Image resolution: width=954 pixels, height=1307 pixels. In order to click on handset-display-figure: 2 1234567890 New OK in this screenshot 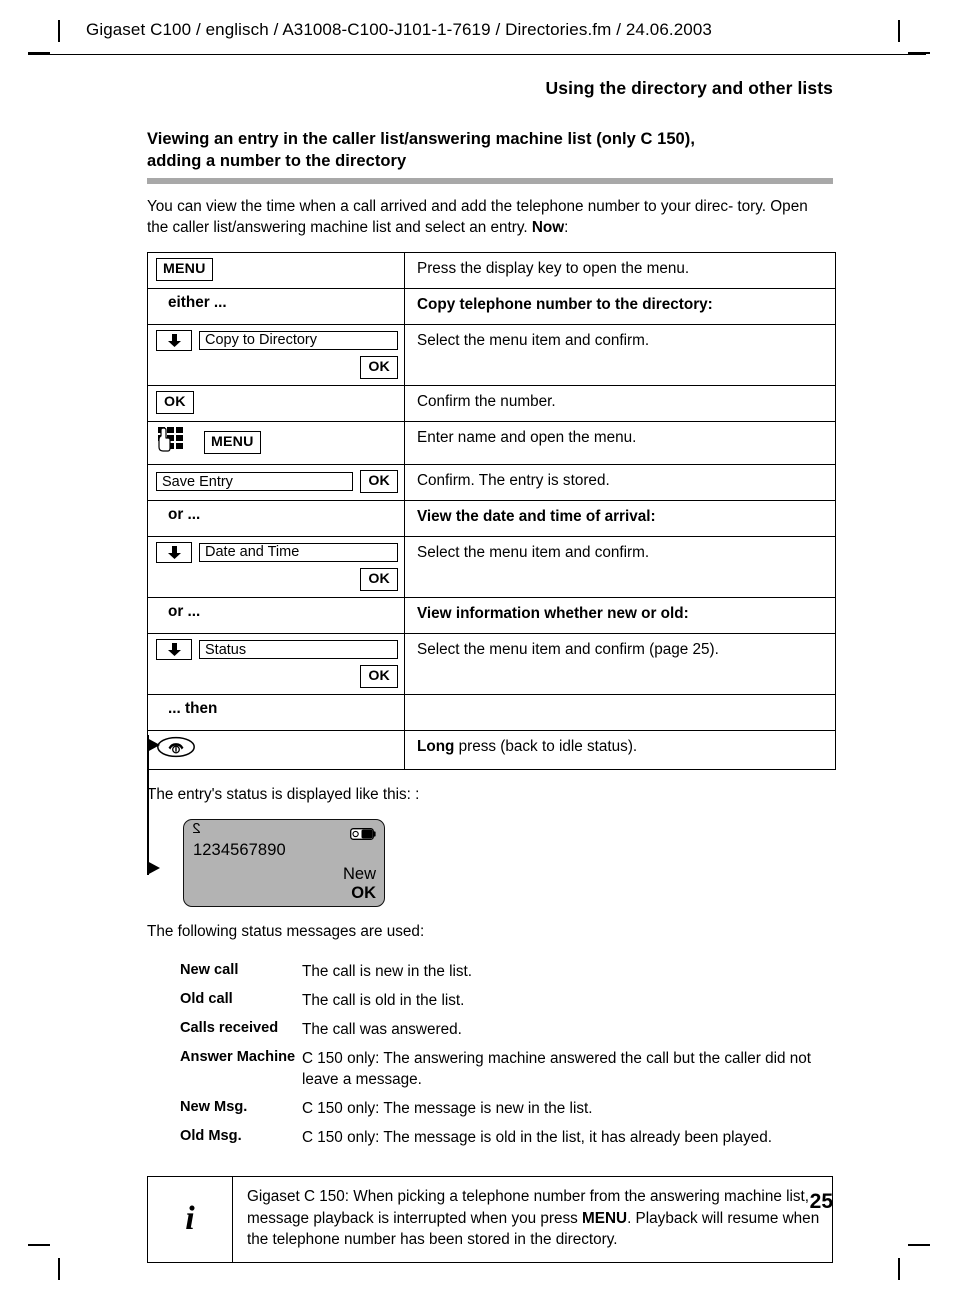, I will do `click(508, 863)`.